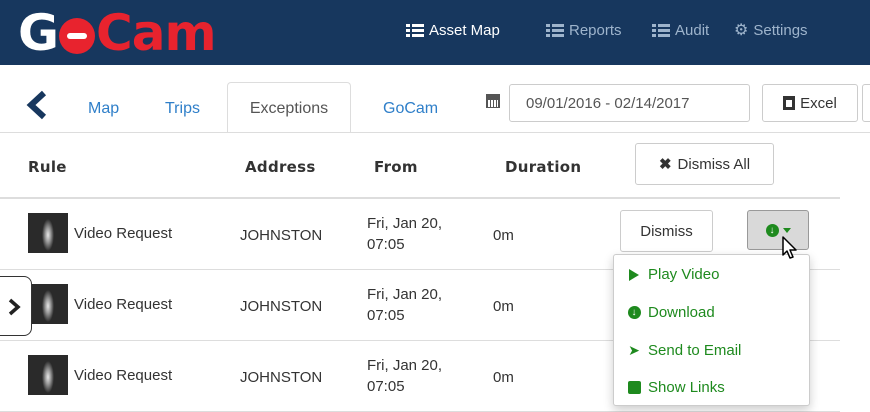 This screenshot has height=412, width=870. I want to click on tab-map: Map, so click(103, 109).